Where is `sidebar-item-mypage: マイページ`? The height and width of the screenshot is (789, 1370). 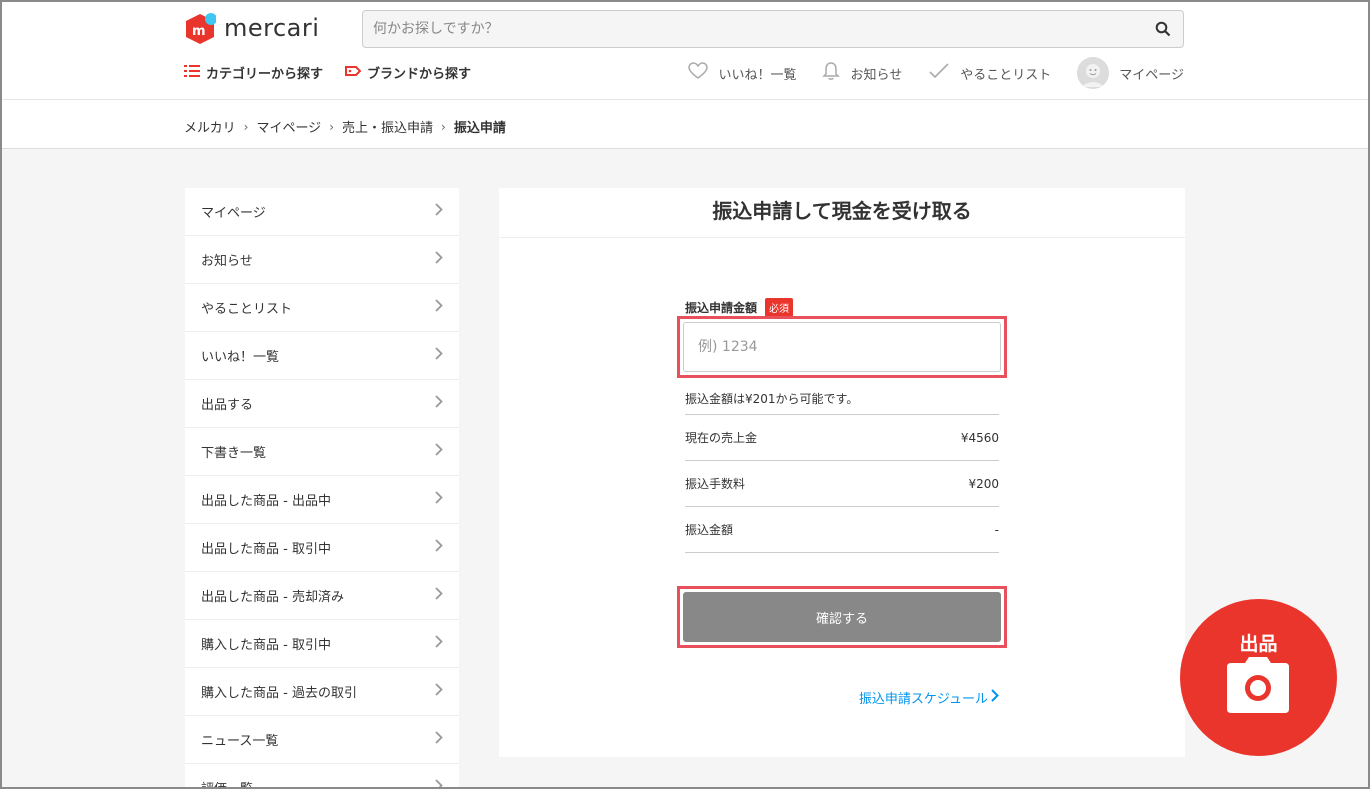 sidebar-item-mypage: マイページ is located at coordinates (322, 212).